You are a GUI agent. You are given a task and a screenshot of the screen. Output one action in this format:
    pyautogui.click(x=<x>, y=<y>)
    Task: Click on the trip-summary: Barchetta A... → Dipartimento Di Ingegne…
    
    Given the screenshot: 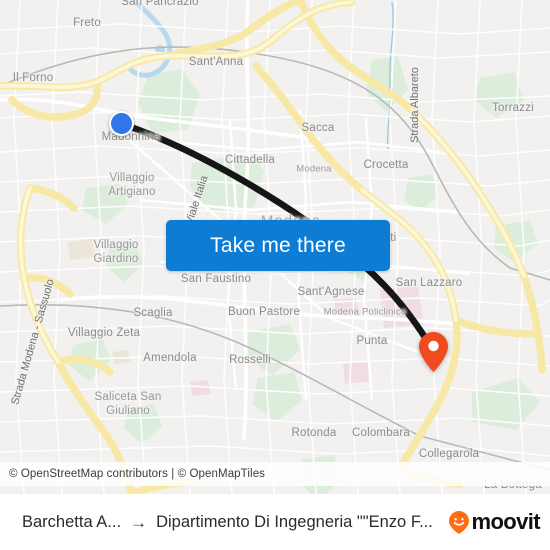 What is the action you would take?
    pyautogui.click(x=231, y=522)
    